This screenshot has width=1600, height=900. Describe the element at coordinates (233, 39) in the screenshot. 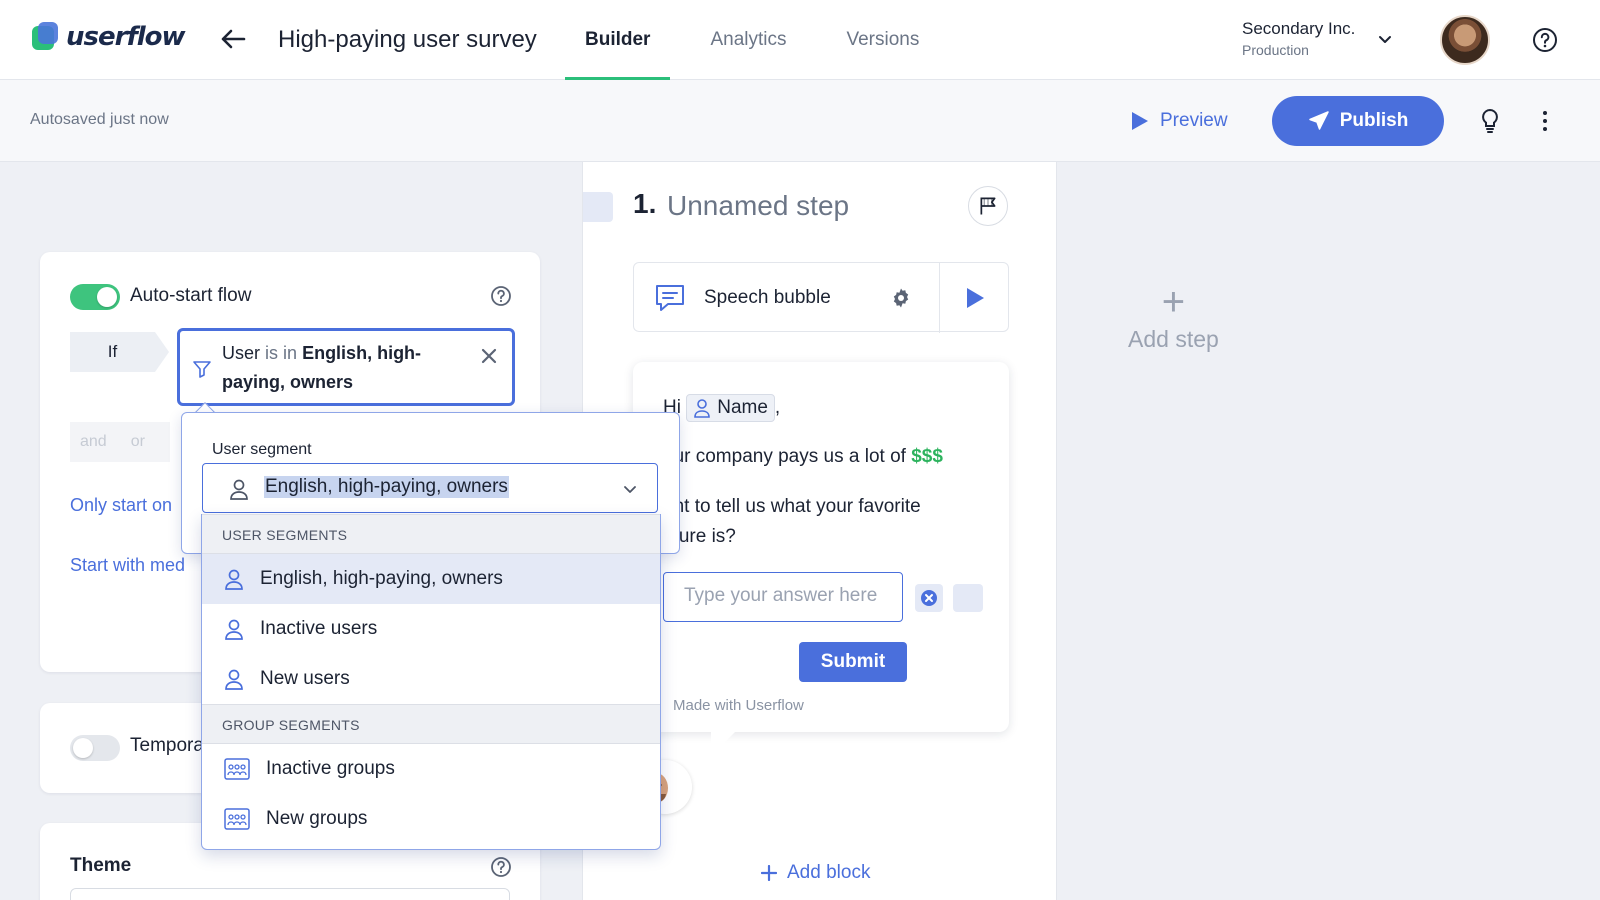

I see `back-arrow-icon` at that location.